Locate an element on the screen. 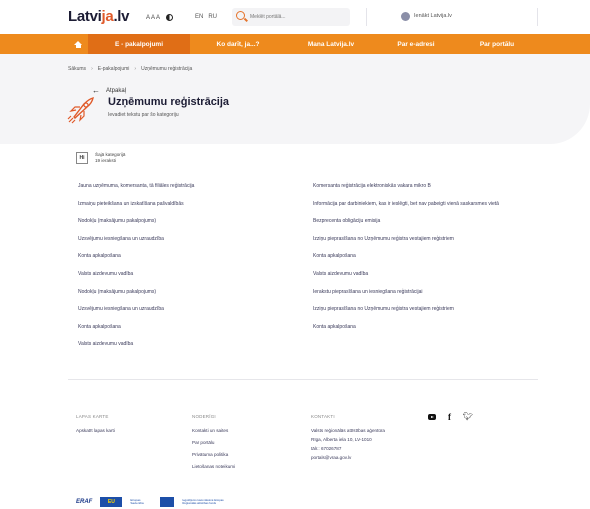 The image size is (590, 509). back-link: ← Atpakaļ is located at coordinates (109, 90).